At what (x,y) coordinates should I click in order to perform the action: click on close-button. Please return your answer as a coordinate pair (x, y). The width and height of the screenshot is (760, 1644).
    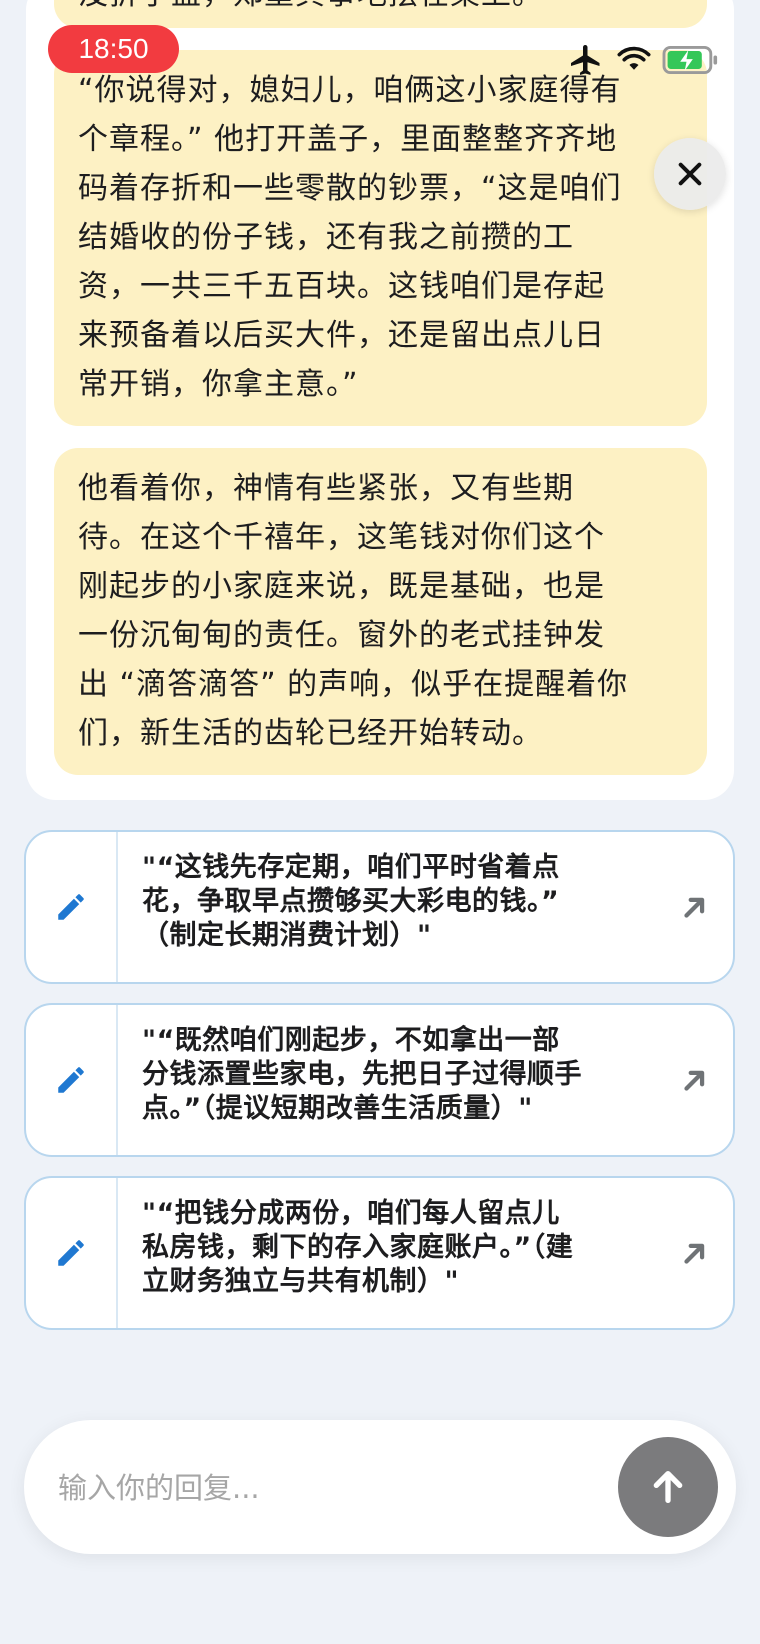
    Looking at the image, I should click on (690, 174).